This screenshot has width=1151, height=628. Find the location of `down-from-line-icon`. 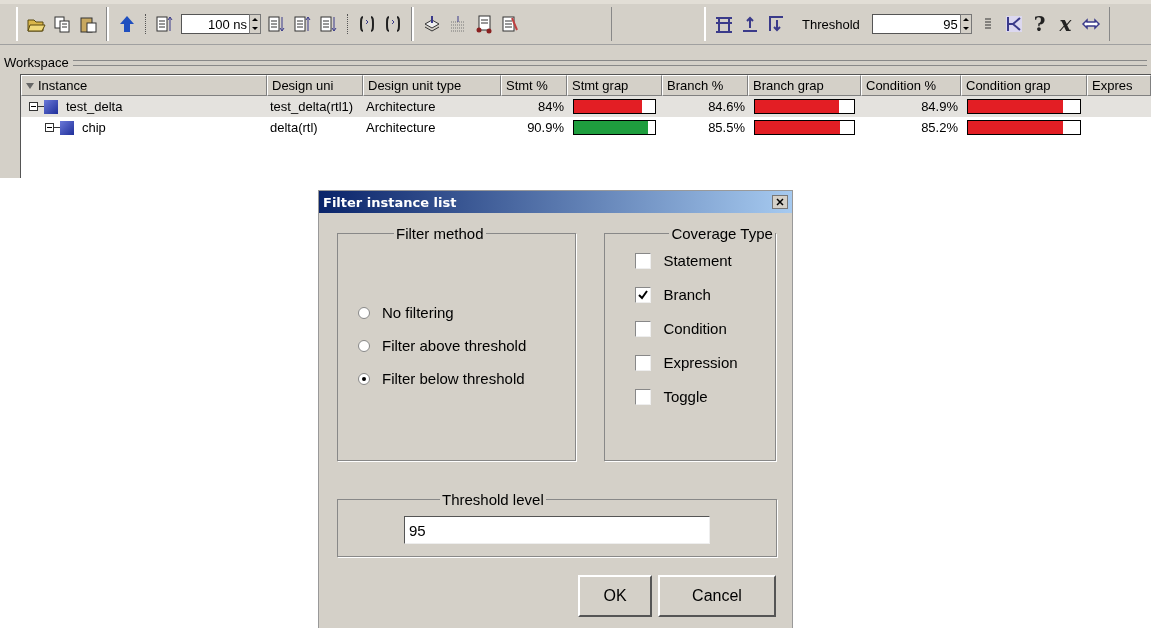

down-from-line-icon is located at coordinates (776, 24).